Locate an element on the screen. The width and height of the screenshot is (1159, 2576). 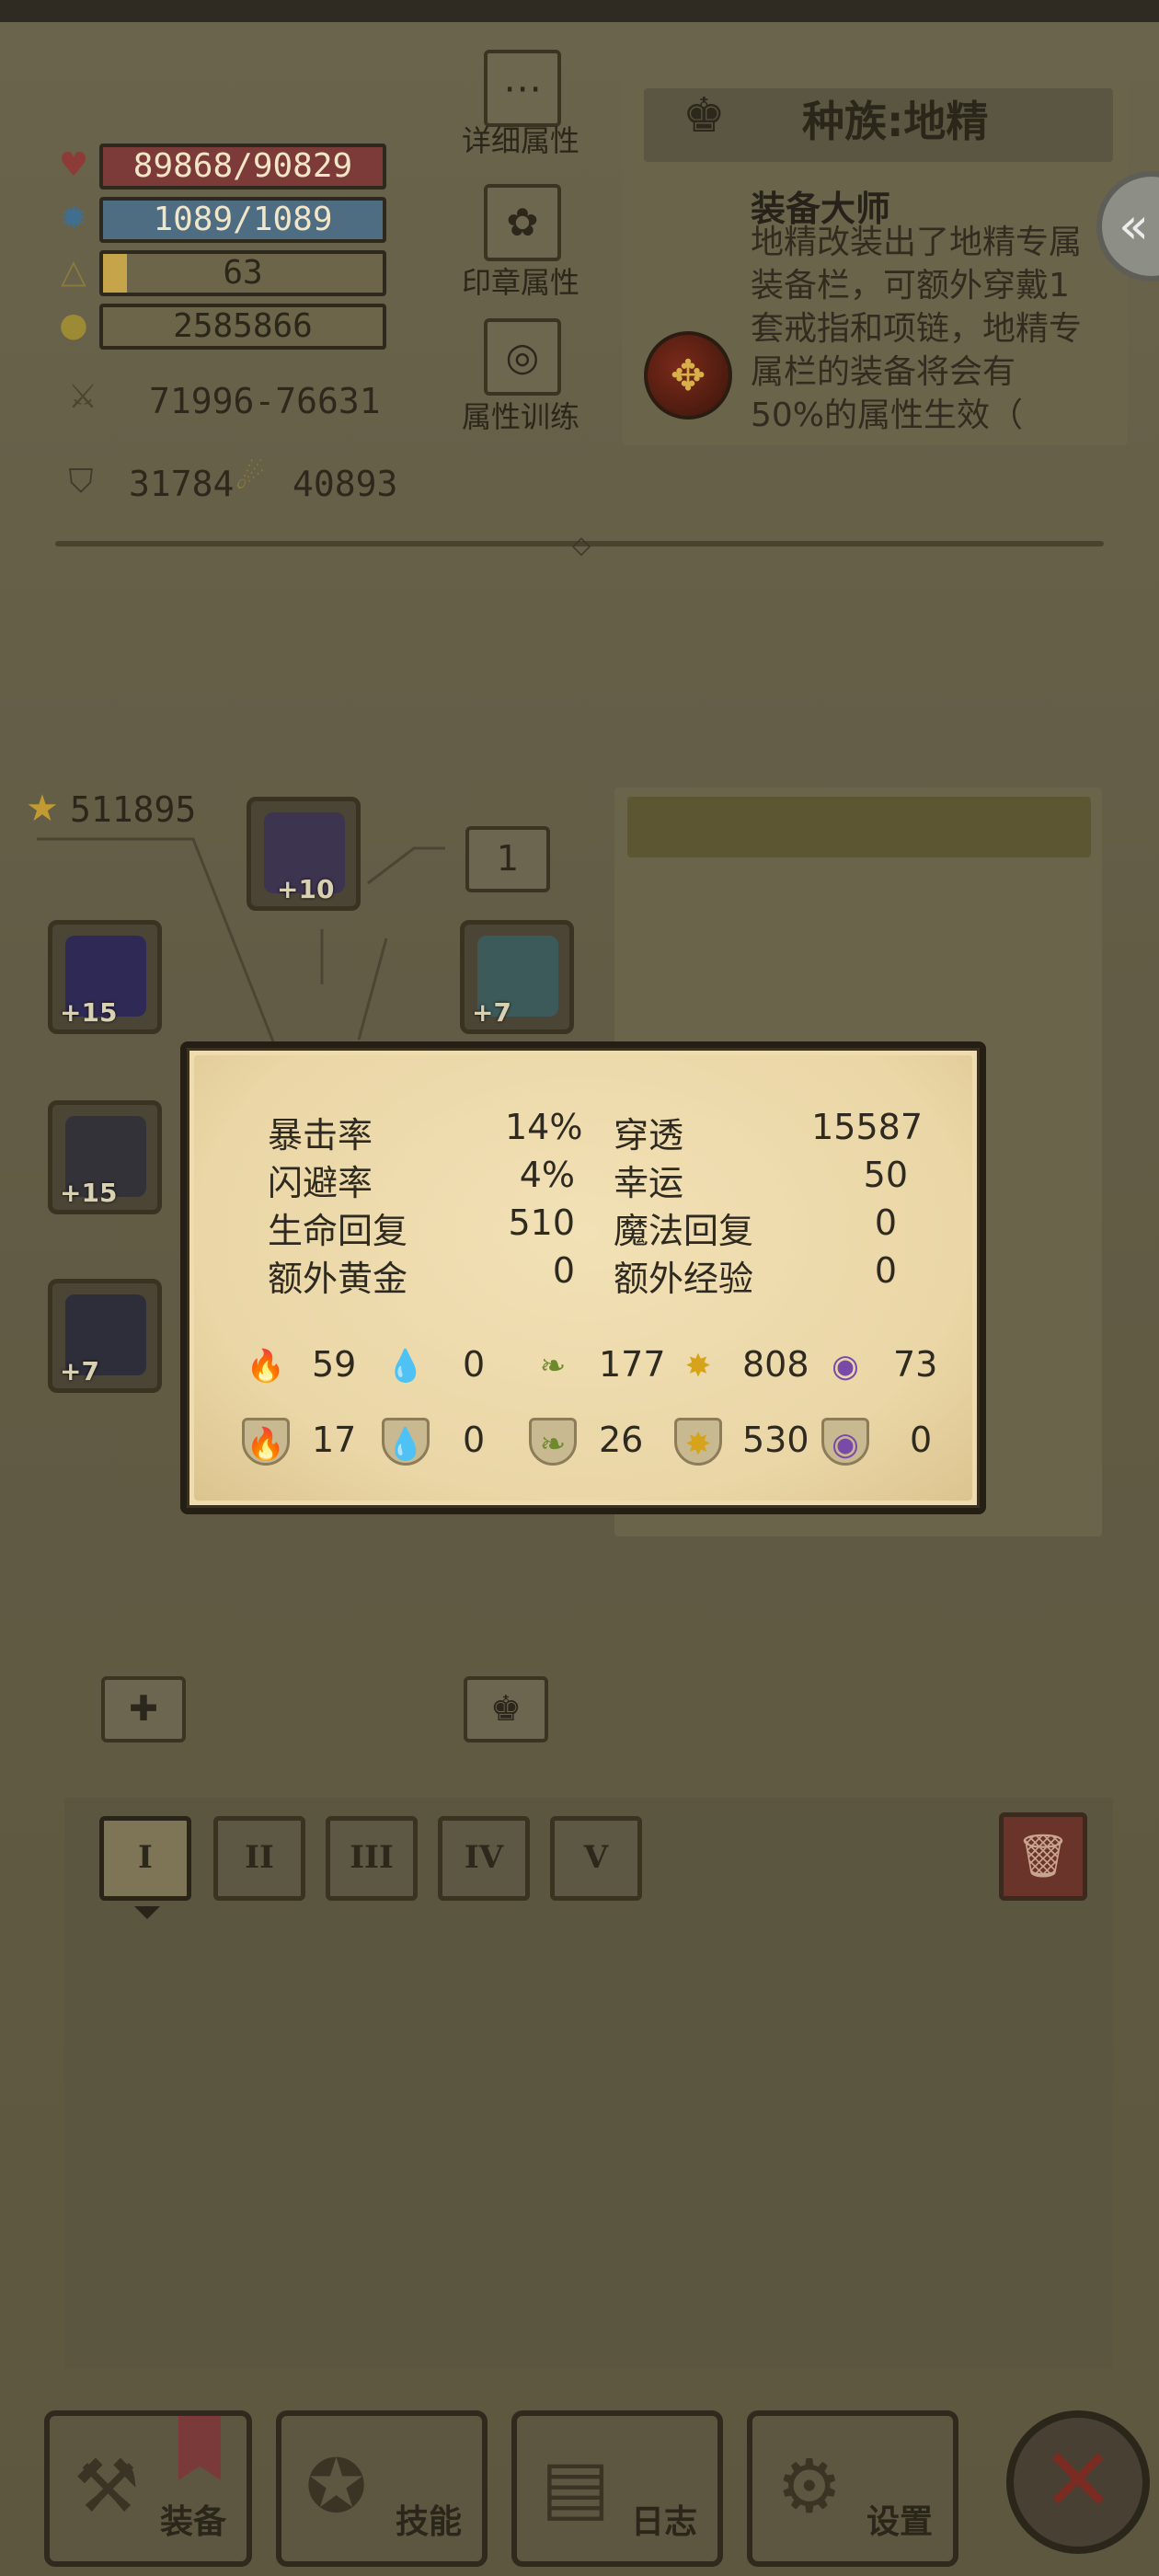
nav-settings: ⚙ 设置 is located at coordinates (852, 2488).